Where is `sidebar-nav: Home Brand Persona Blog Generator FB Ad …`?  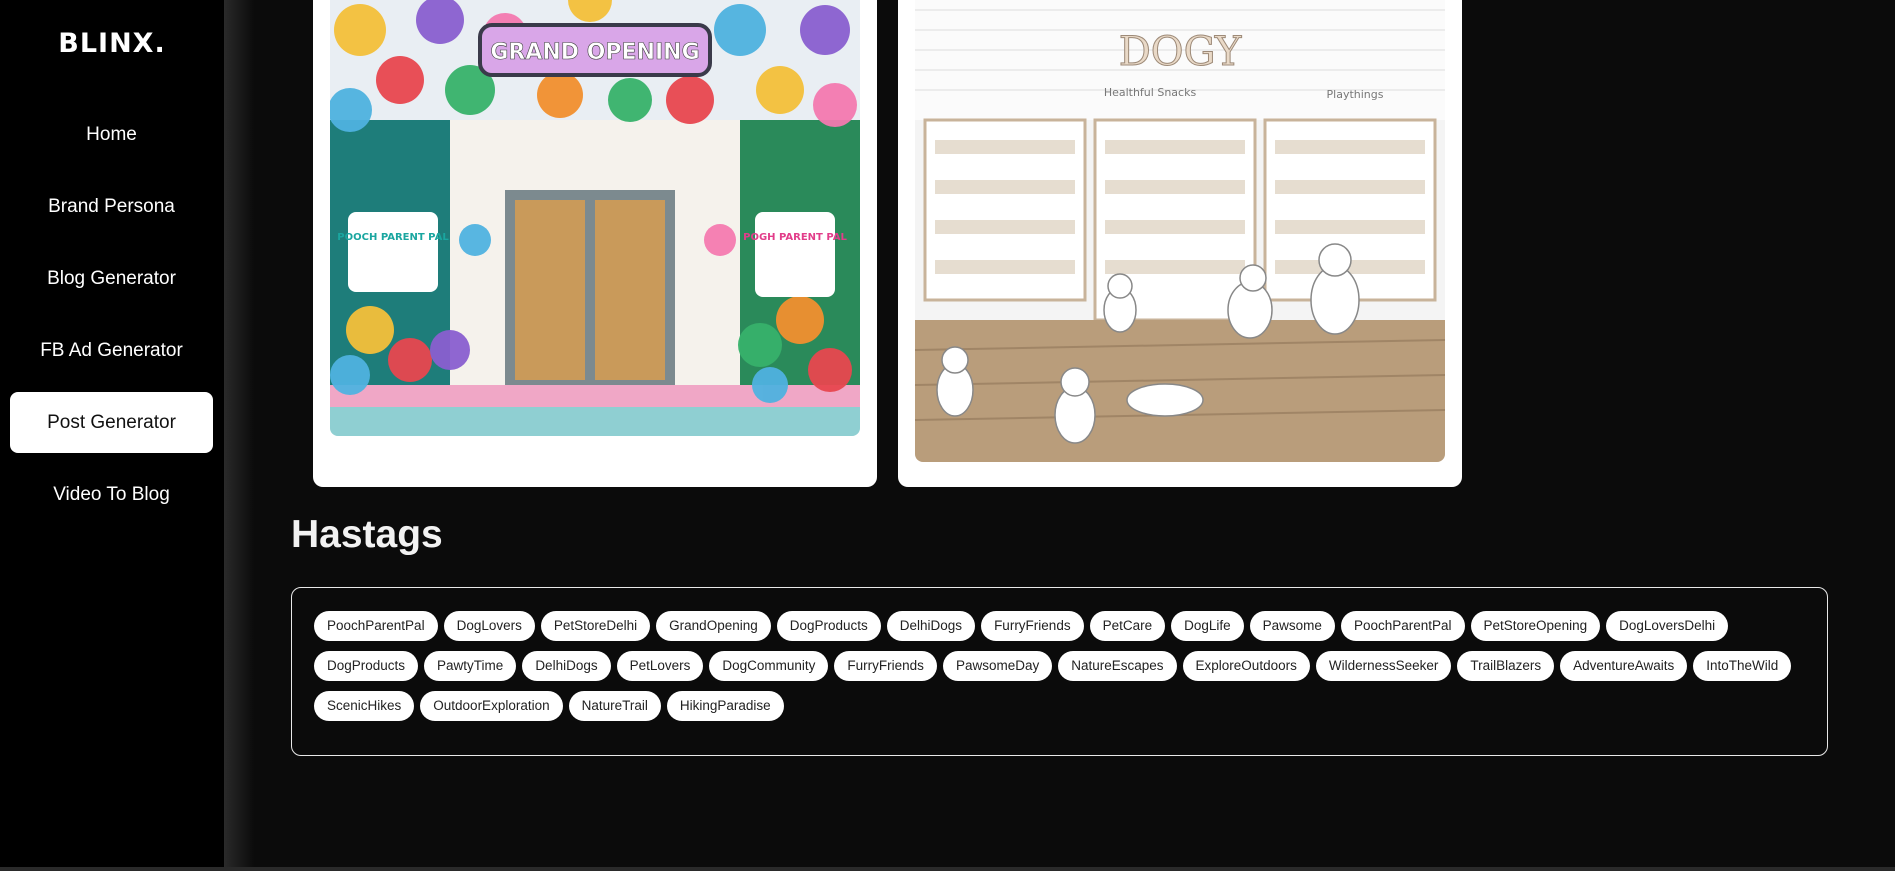
sidebar-nav: Home Brand Persona Blog Generator FB Ad … is located at coordinates (111, 320).